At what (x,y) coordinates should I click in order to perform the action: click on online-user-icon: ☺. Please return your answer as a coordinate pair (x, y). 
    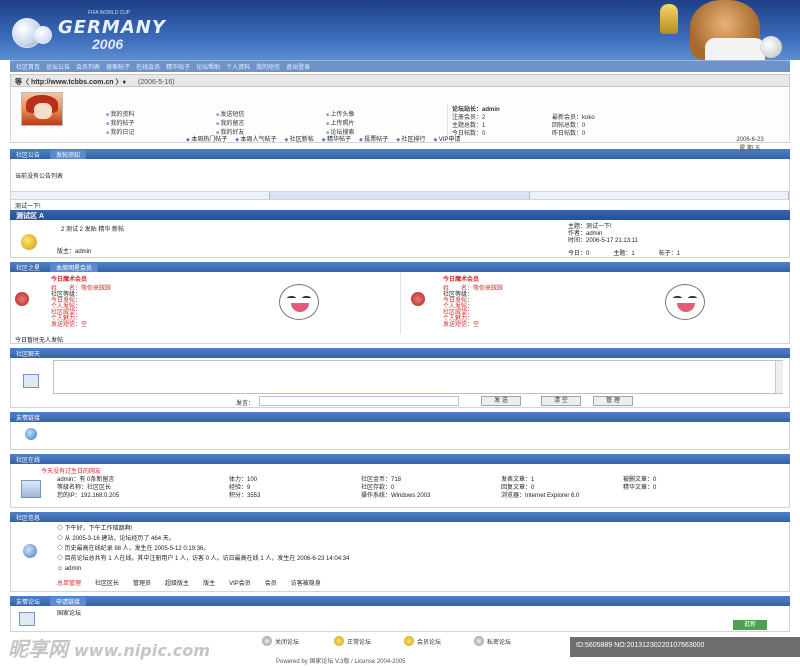
    Looking at the image, I should click on (60, 569).